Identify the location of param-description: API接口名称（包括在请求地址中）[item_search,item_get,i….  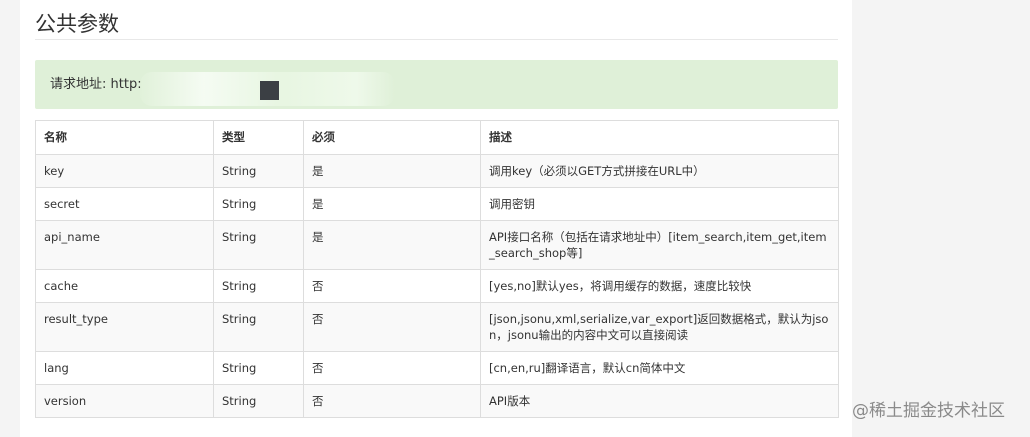
(659, 245).